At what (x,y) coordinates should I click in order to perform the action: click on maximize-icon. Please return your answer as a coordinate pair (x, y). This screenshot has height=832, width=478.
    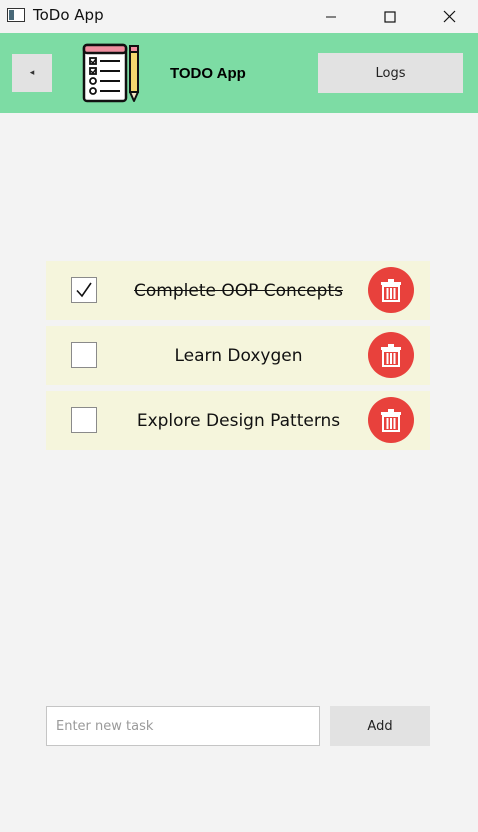
    Looking at the image, I should click on (390, 16).